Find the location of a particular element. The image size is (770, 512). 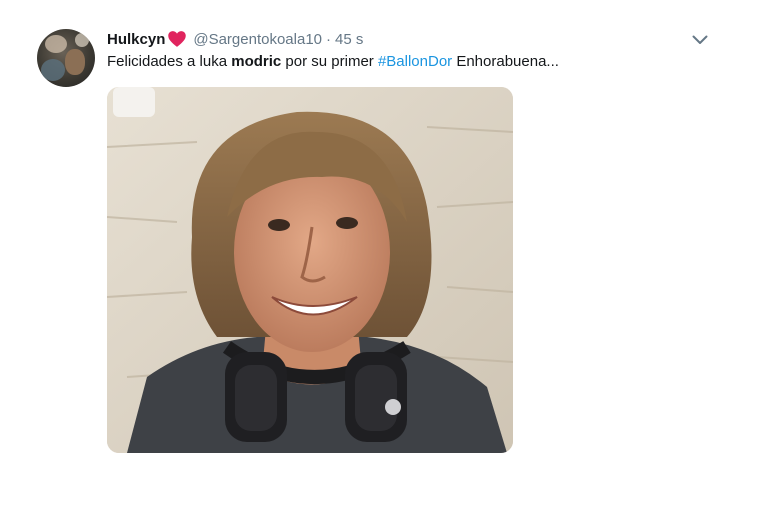

user-handle: @Sargentokoala10 is located at coordinates (257, 39).